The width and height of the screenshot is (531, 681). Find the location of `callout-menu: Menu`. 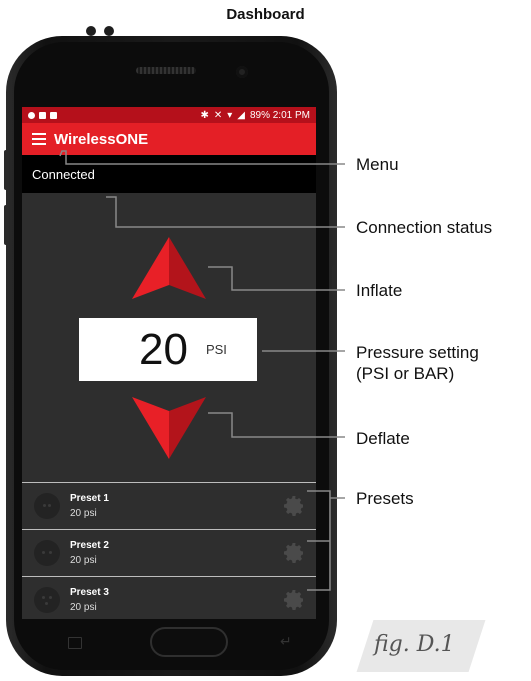

callout-menu: Menu is located at coordinates (377, 164).